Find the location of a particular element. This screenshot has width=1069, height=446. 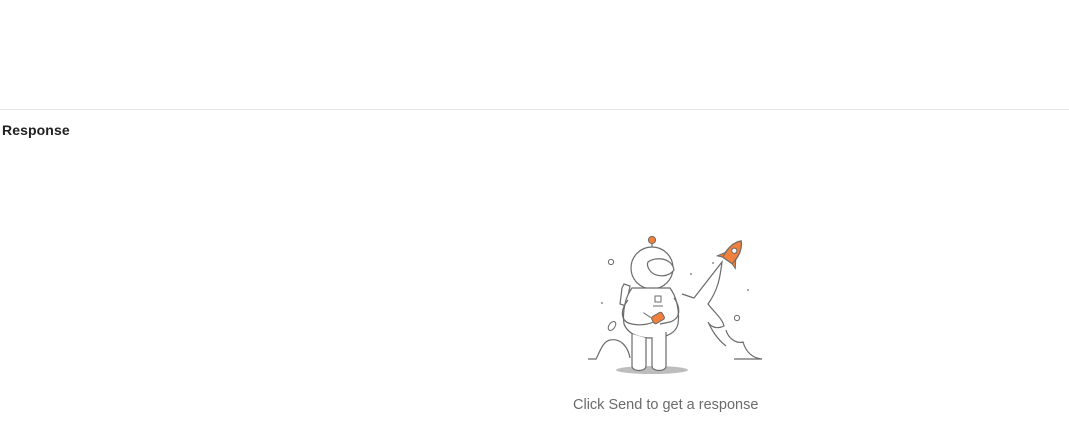

astronaut-left-leg is located at coordinates (639, 353).